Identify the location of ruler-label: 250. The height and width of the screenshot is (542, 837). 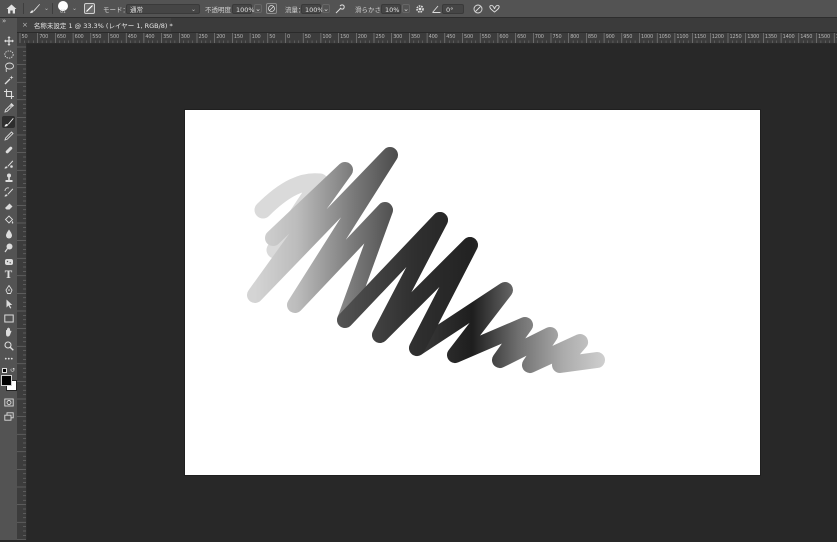
(380, 37).